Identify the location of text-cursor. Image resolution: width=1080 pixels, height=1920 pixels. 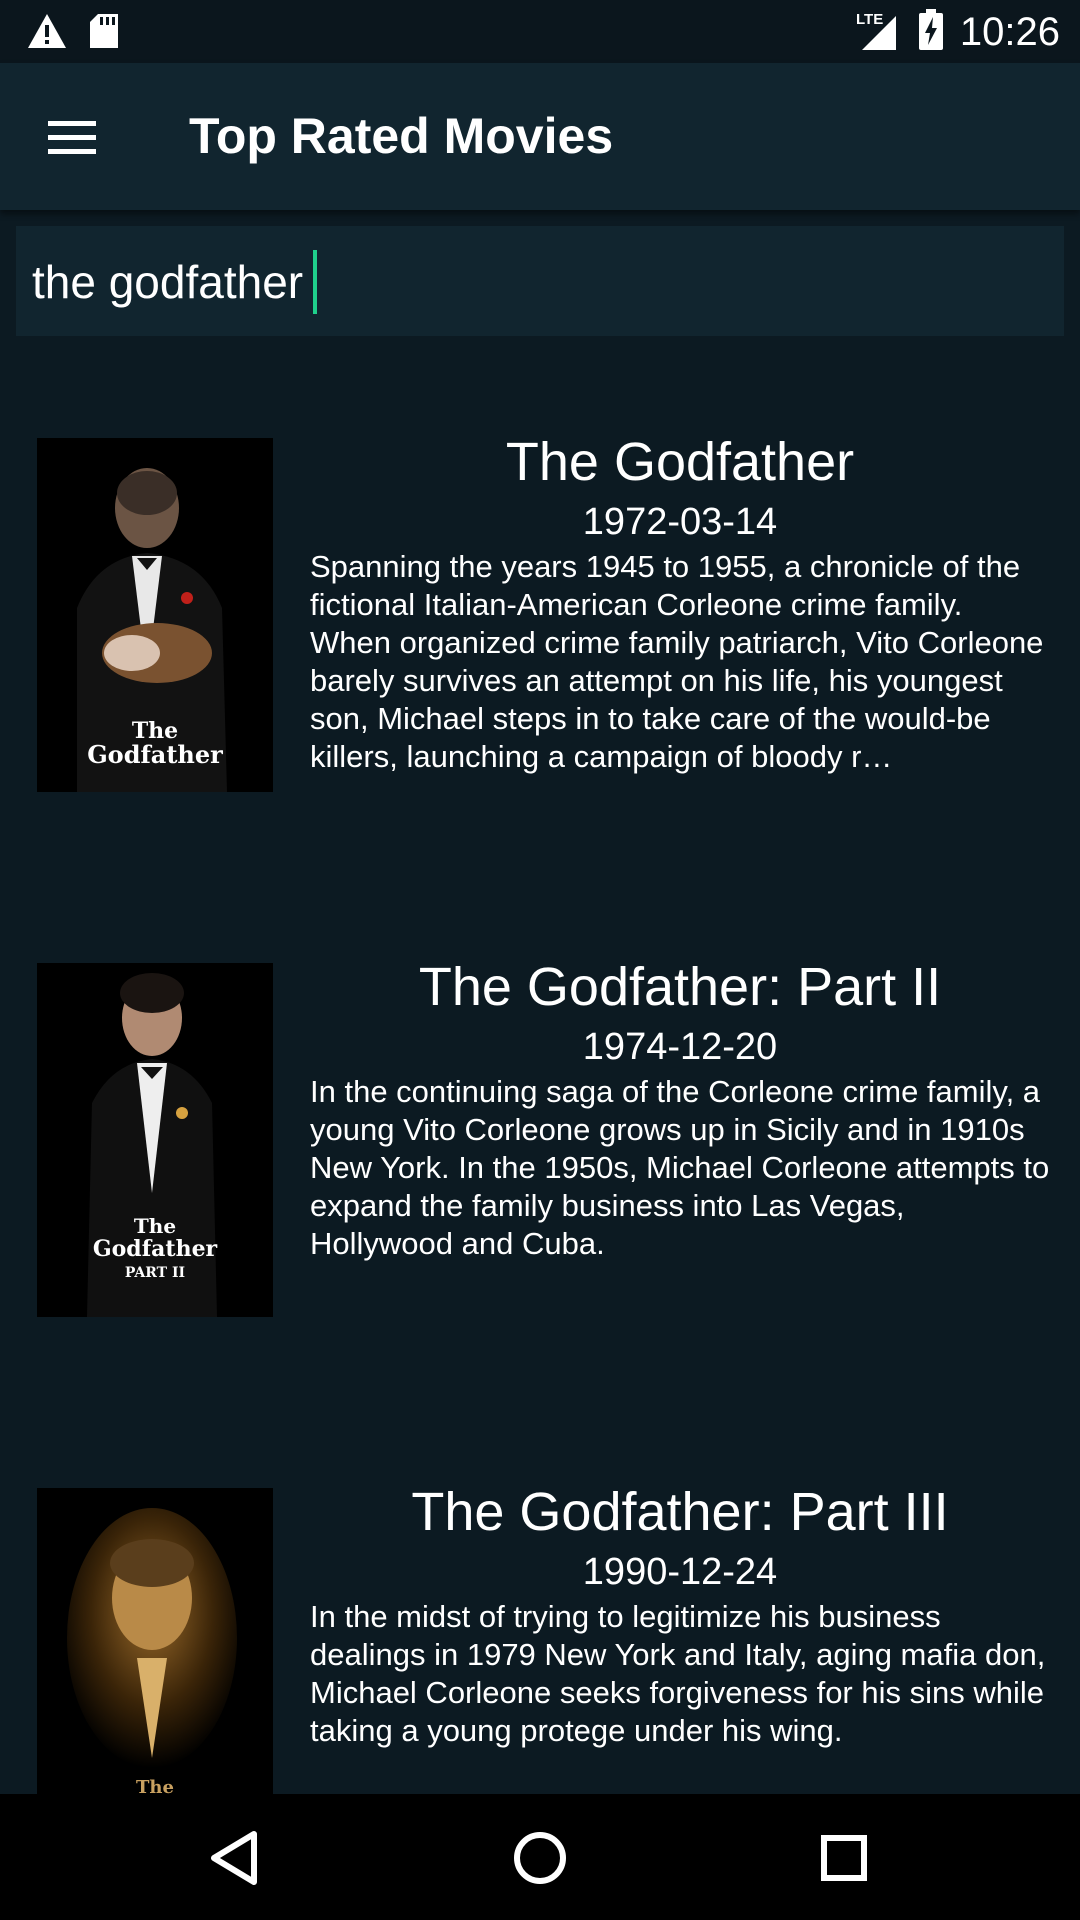
(315, 282).